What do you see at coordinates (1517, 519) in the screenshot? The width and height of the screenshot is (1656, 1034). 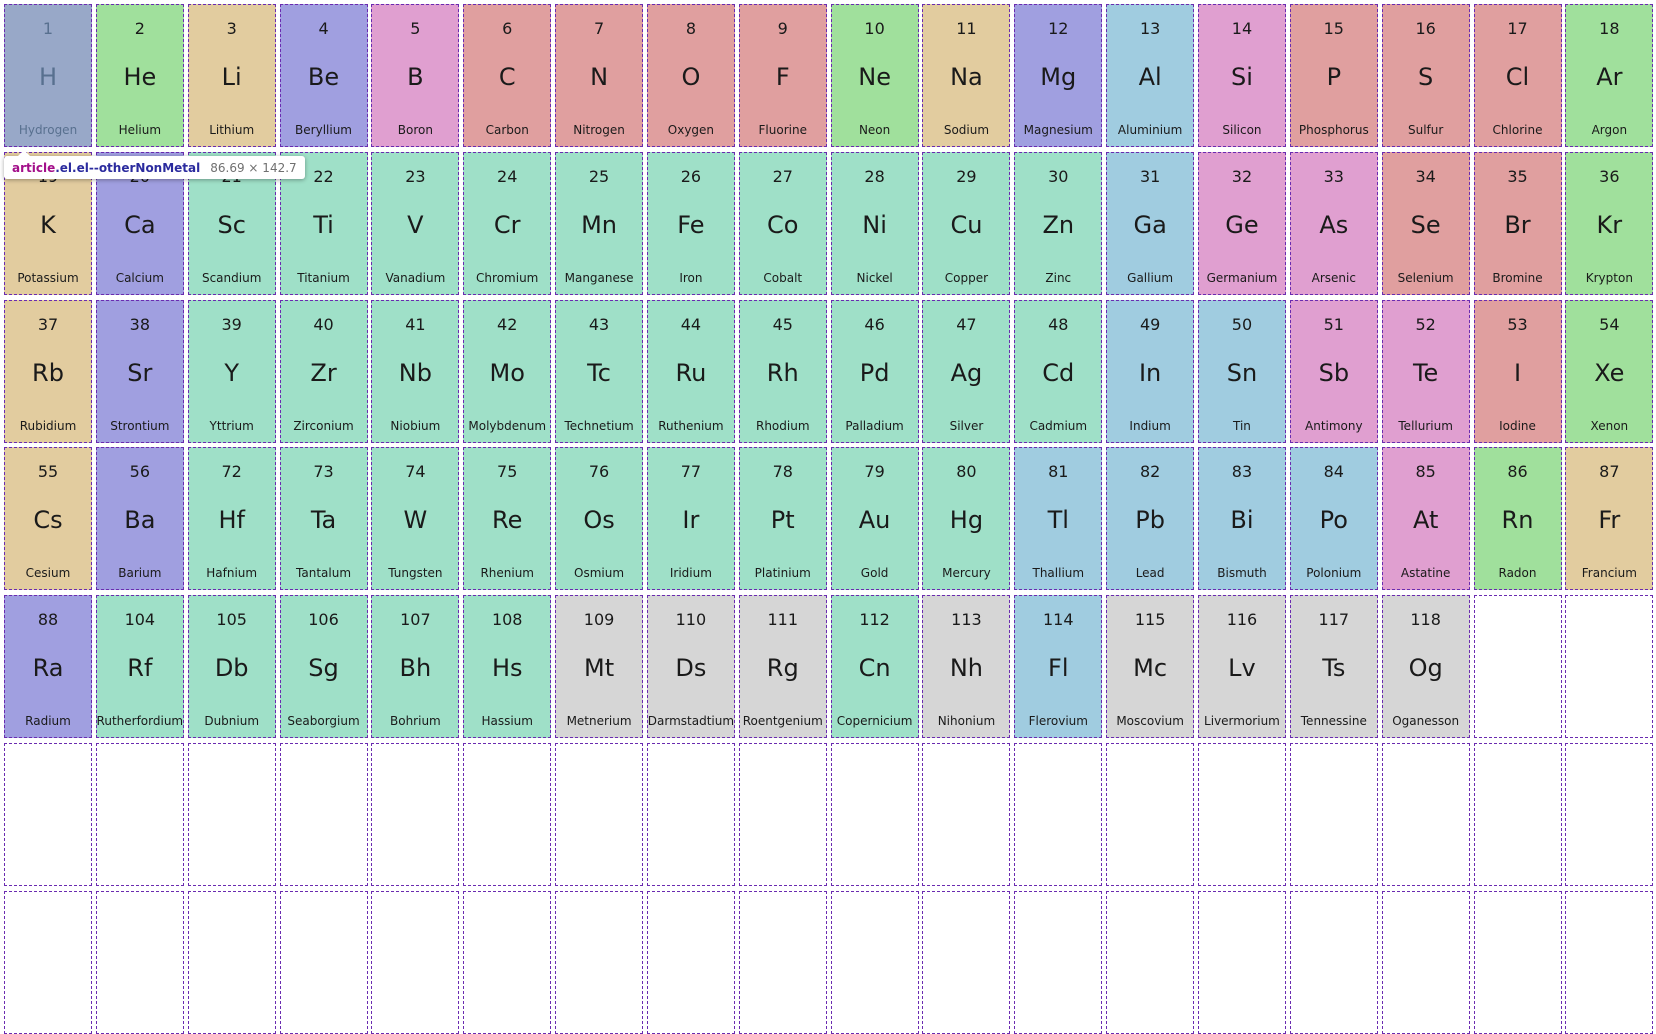 I see `element-tile-rn: 86 Rn Radon` at bounding box center [1517, 519].